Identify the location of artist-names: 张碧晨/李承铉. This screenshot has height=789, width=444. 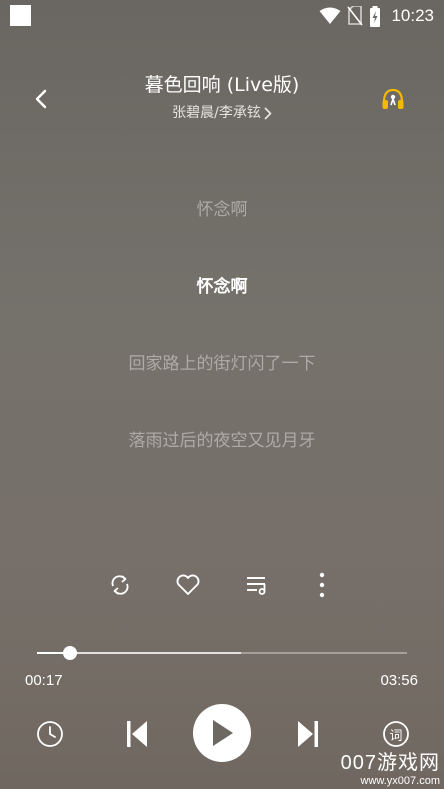
(216, 113).